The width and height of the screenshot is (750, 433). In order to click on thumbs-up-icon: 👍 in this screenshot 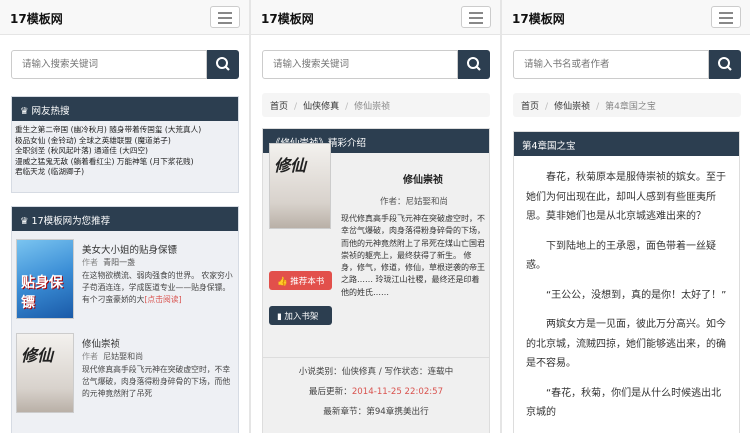, I will do `click(282, 282)`.